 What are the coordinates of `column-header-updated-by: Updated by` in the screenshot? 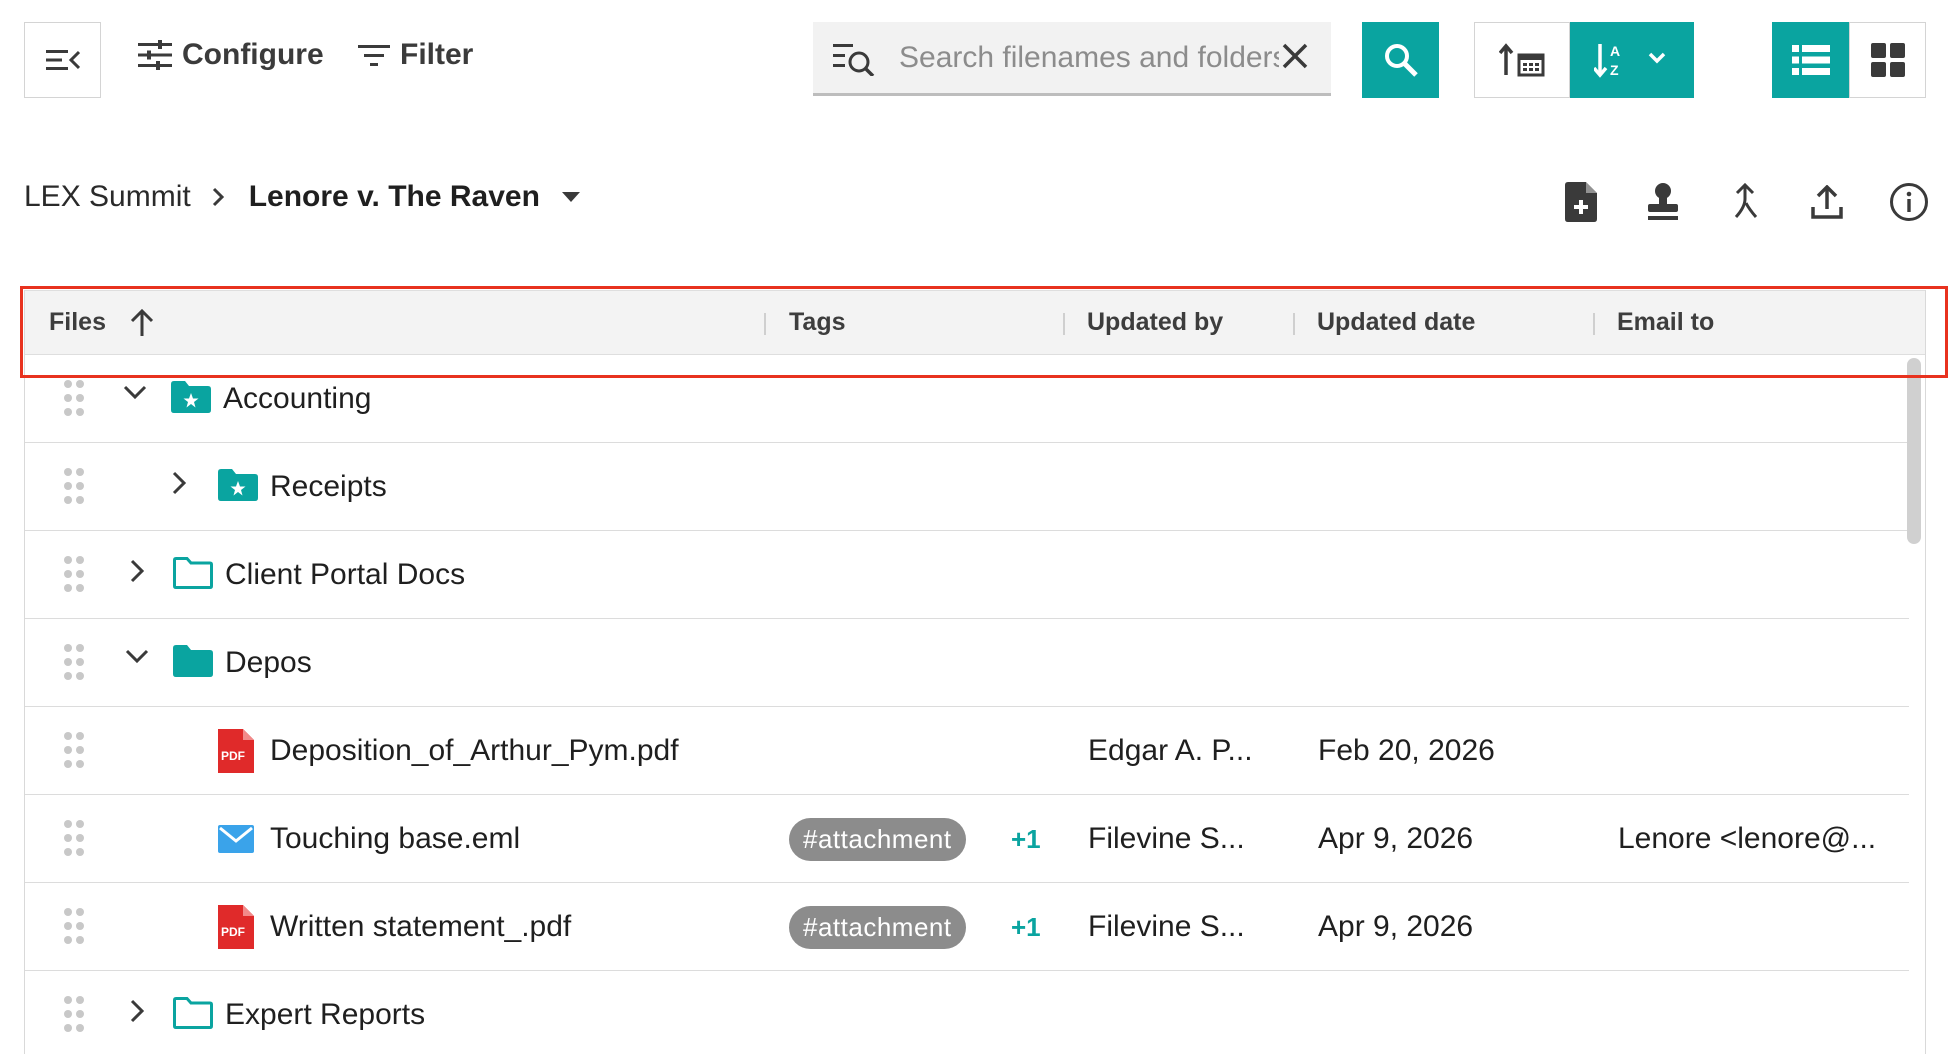 It's located at (1155, 322).